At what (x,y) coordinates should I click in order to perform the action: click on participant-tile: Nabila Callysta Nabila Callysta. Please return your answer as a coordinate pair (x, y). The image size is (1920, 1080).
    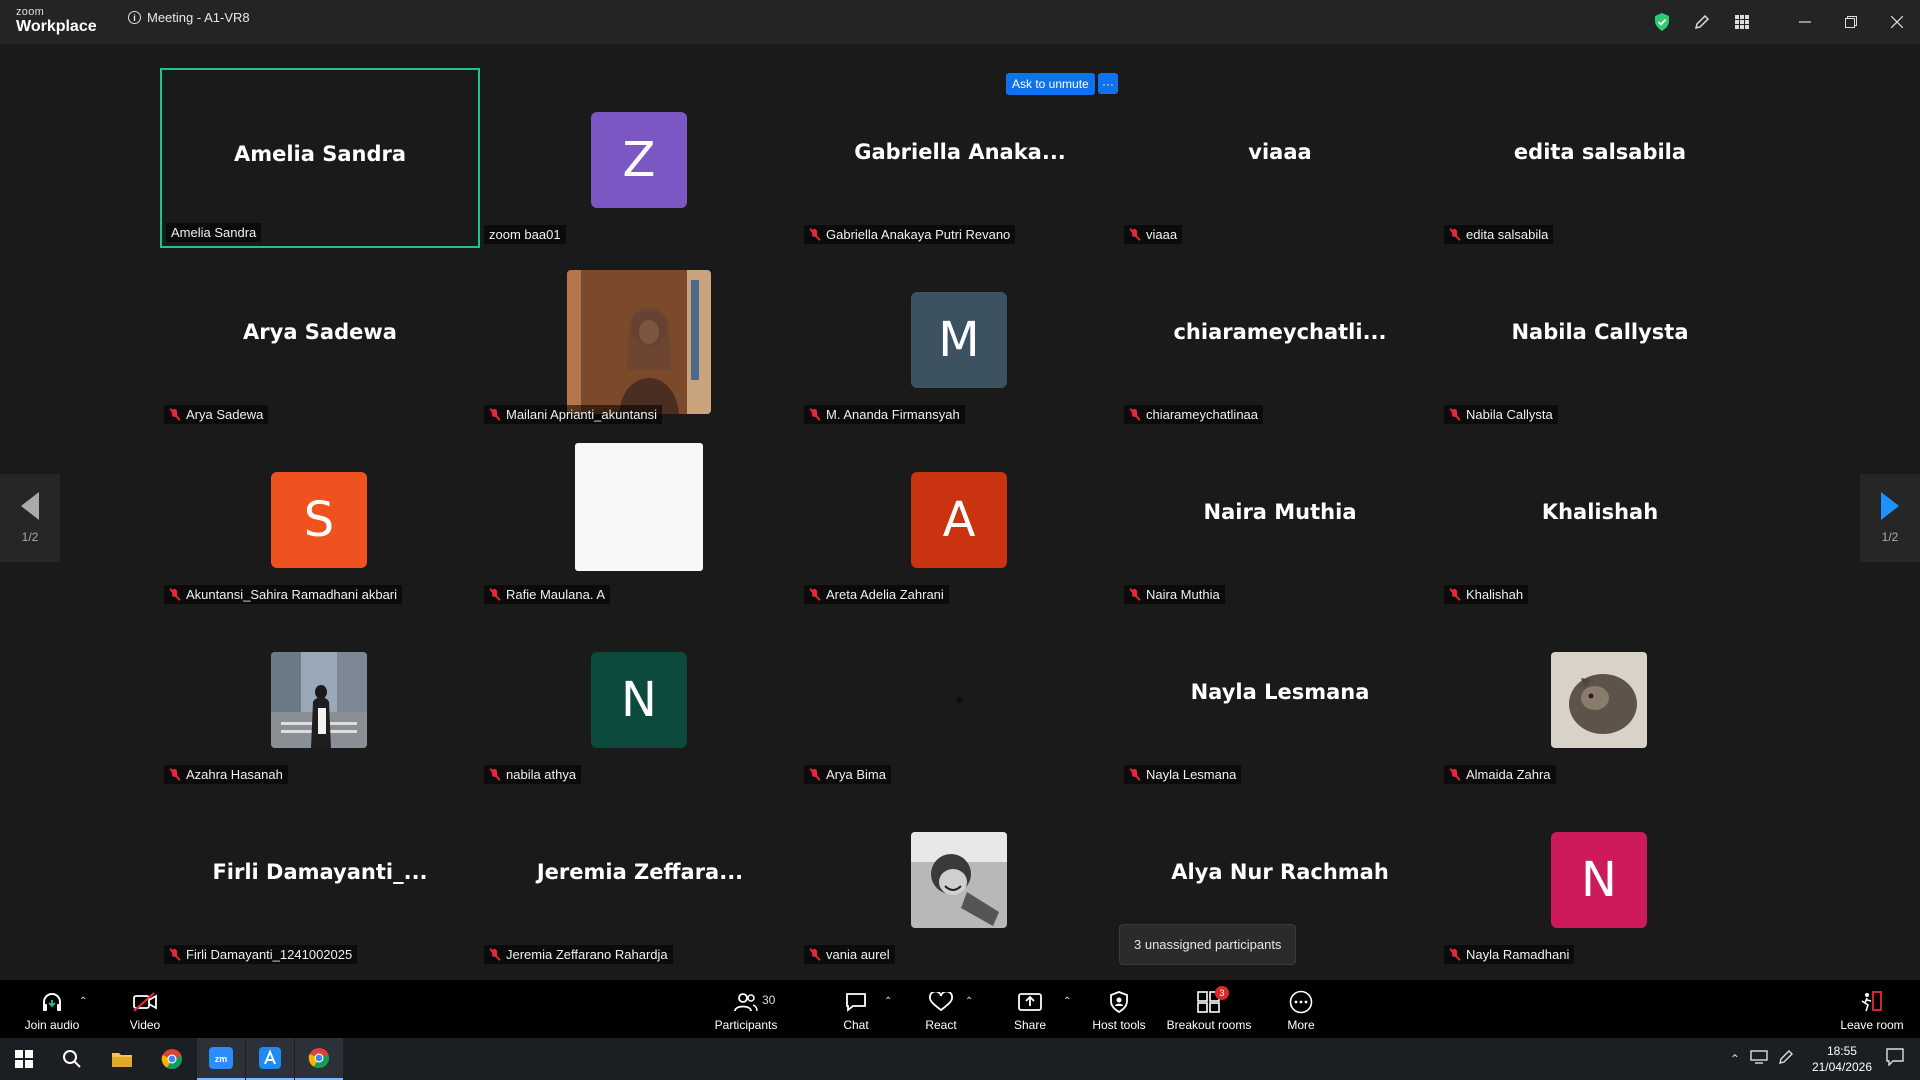
    Looking at the image, I should click on (1600, 338).